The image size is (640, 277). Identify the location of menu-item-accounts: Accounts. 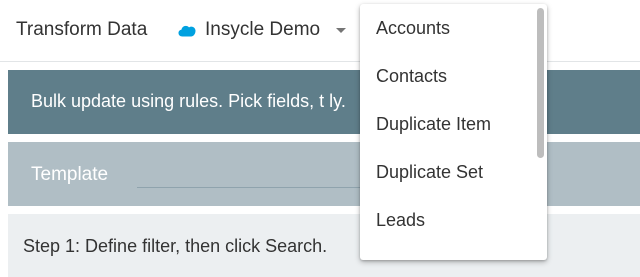
(448, 28).